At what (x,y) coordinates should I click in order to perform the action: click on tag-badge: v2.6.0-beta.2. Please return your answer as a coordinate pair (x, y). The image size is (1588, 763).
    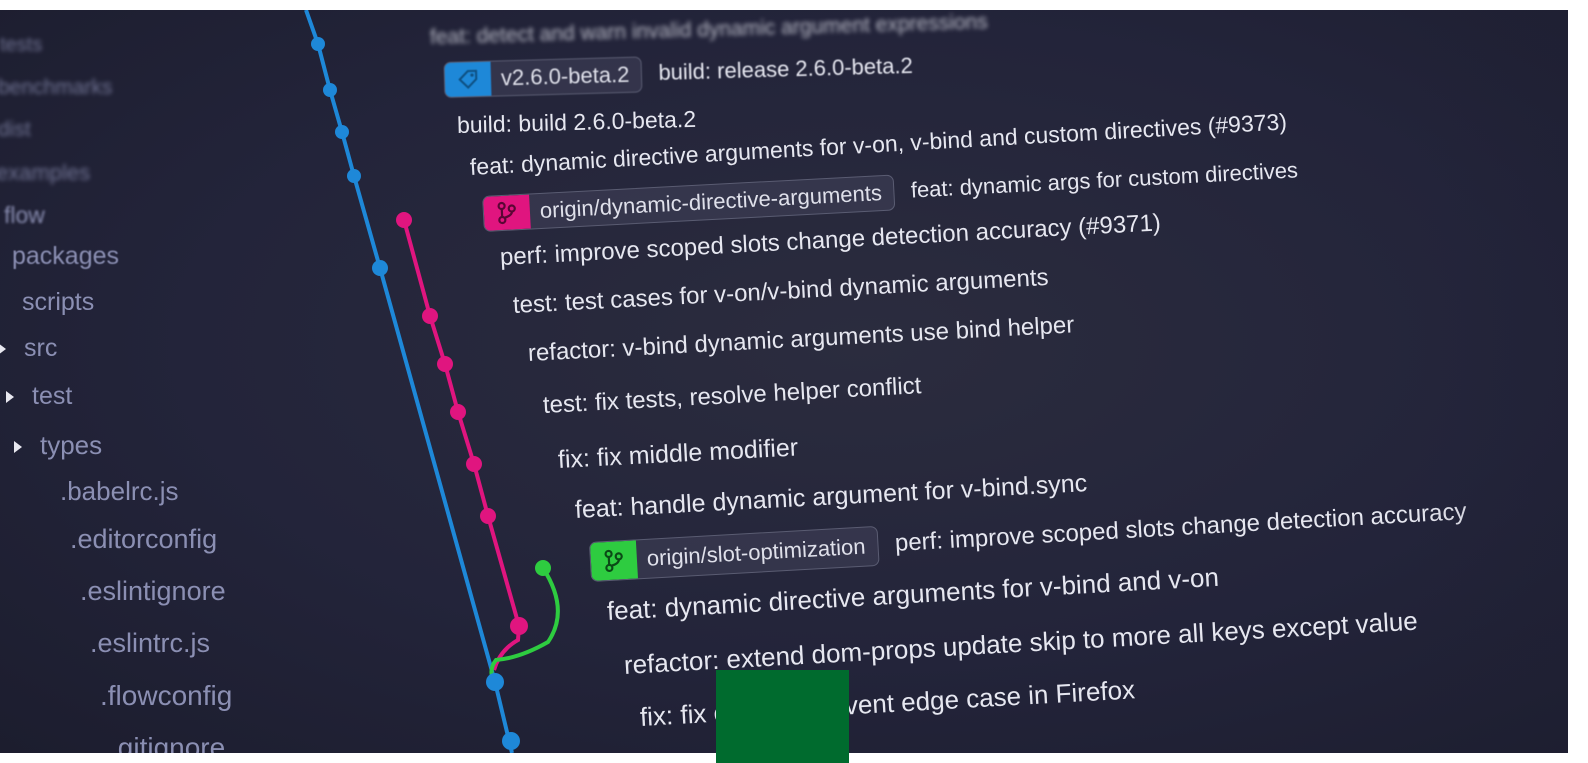
    Looking at the image, I should click on (543, 77).